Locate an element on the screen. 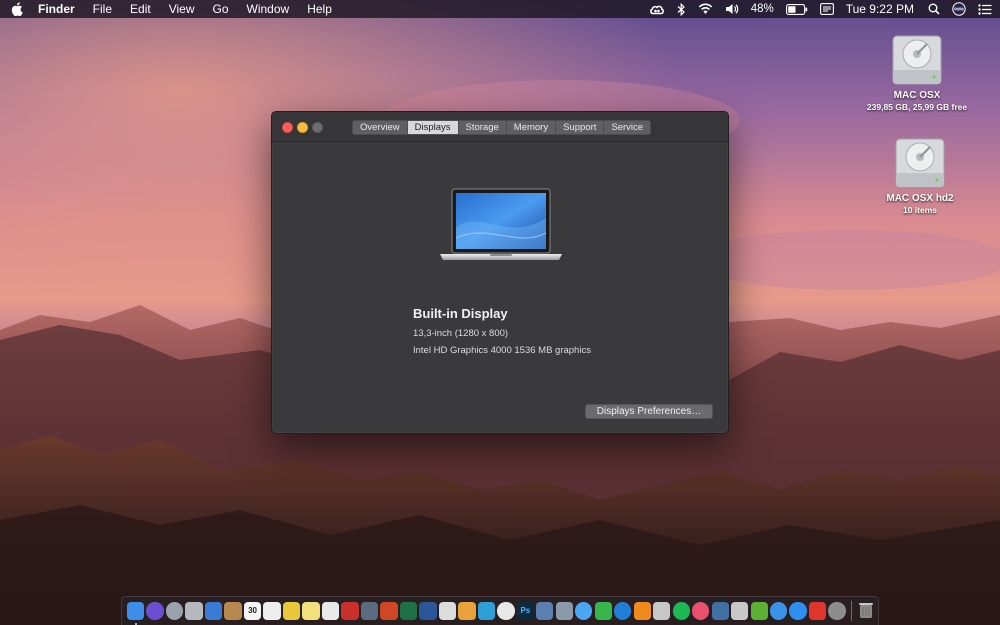 The height and width of the screenshot is (625, 1000). wifi-icon is located at coordinates (705, 9).